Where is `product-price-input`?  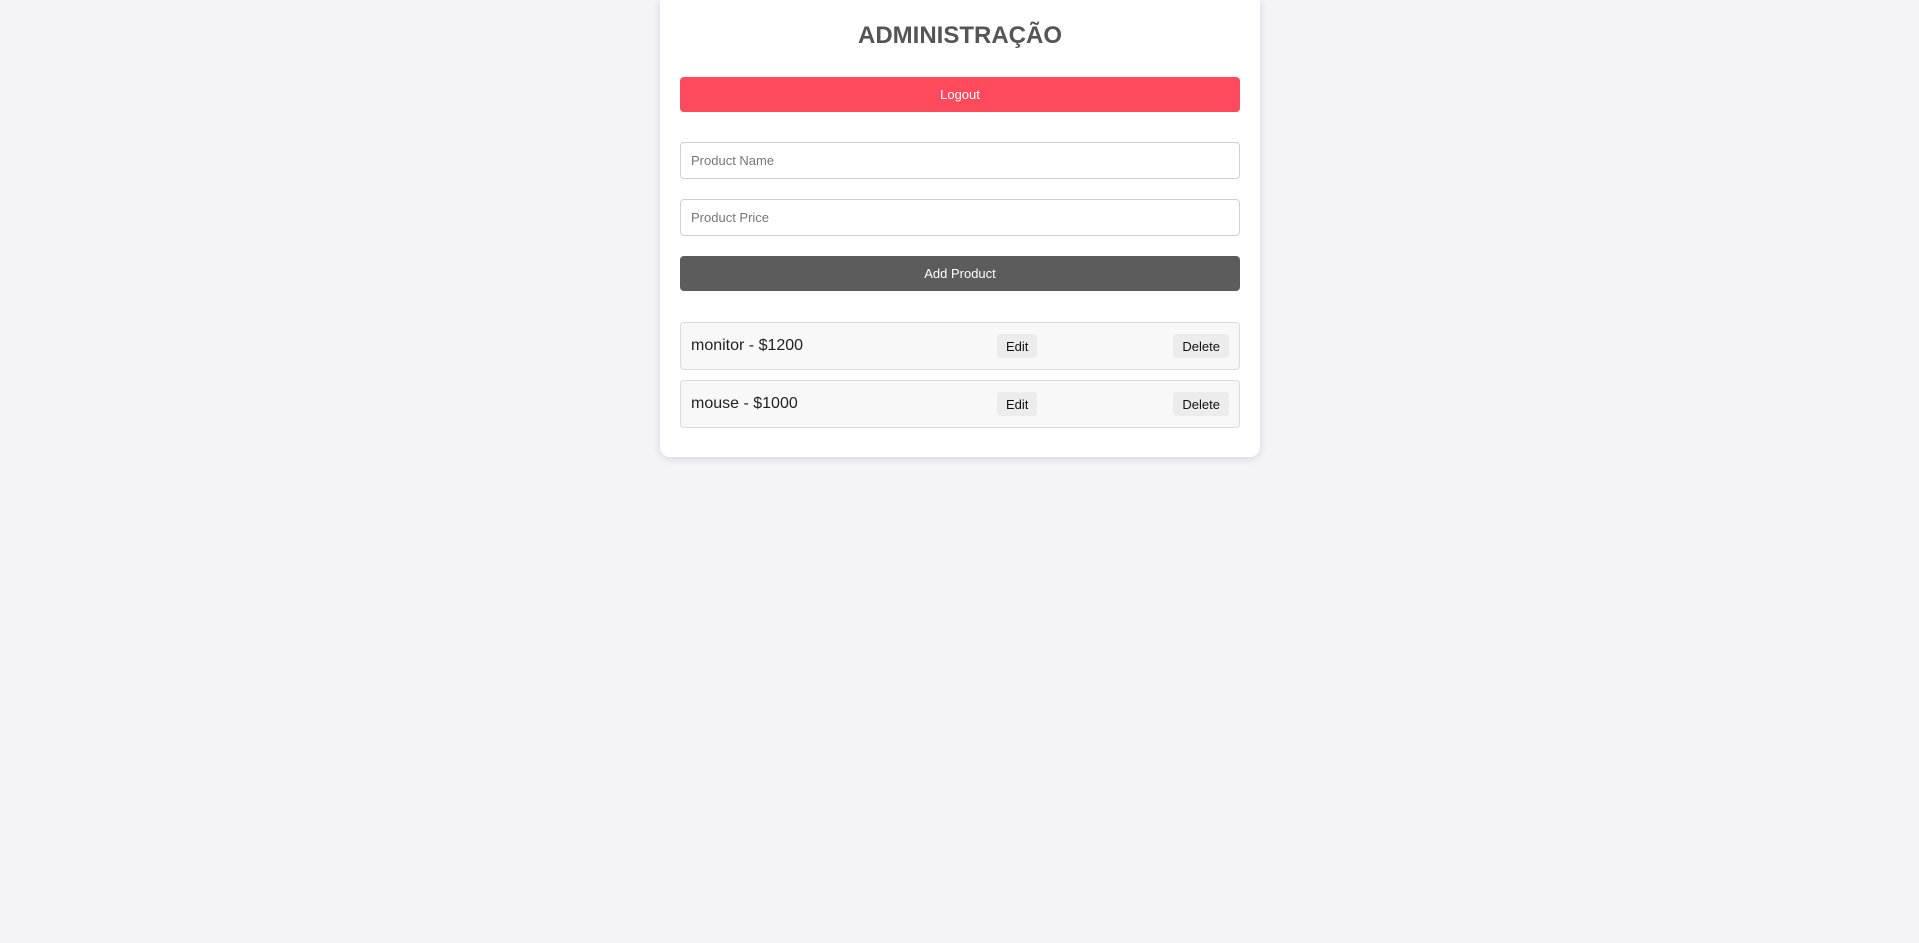
product-price-input is located at coordinates (960, 217).